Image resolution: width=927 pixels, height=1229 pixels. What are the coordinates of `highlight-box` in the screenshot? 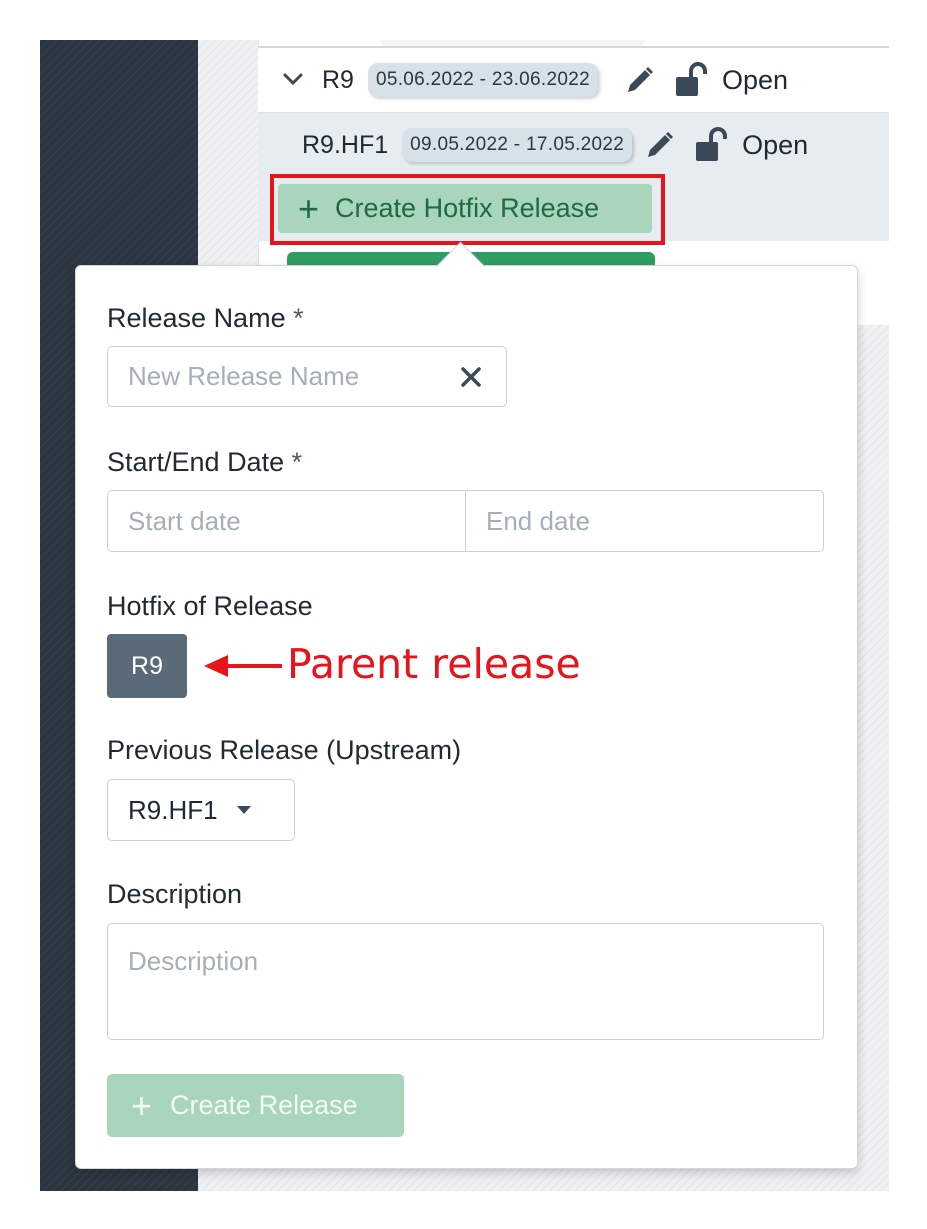 It's located at (467, 209).